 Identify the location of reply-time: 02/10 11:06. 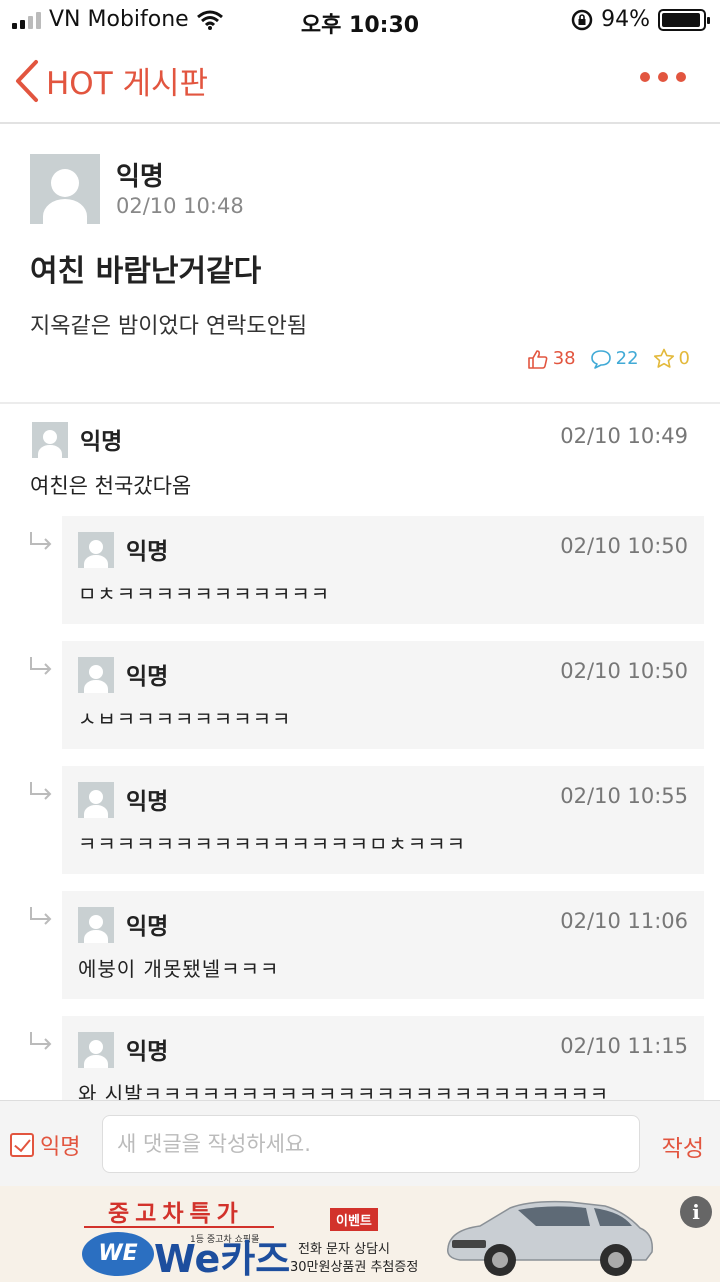
(624, 921).